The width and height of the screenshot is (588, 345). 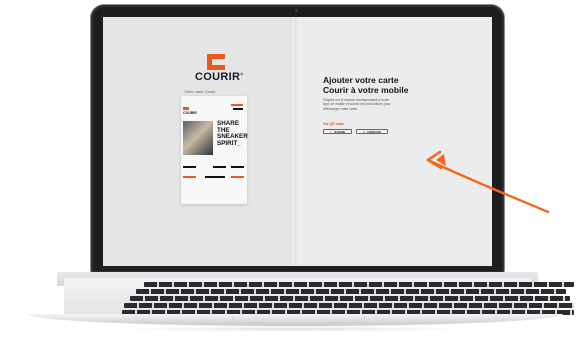 I want to click on loyalty-card-preview: COURIR SHARE THE SNEAKER SPIRIT_, so click(x=214, y=150).